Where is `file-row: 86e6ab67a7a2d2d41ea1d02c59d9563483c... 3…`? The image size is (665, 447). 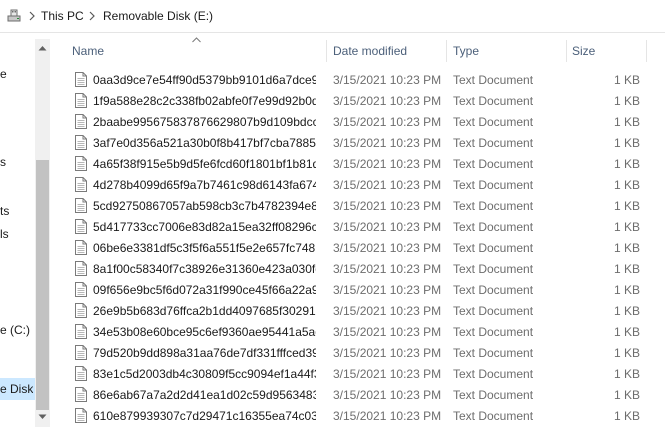 file-row: 86e6ab67a7a2d2d41ea1d02c59d9563483c... 3… is located at coordinates (357, 394).